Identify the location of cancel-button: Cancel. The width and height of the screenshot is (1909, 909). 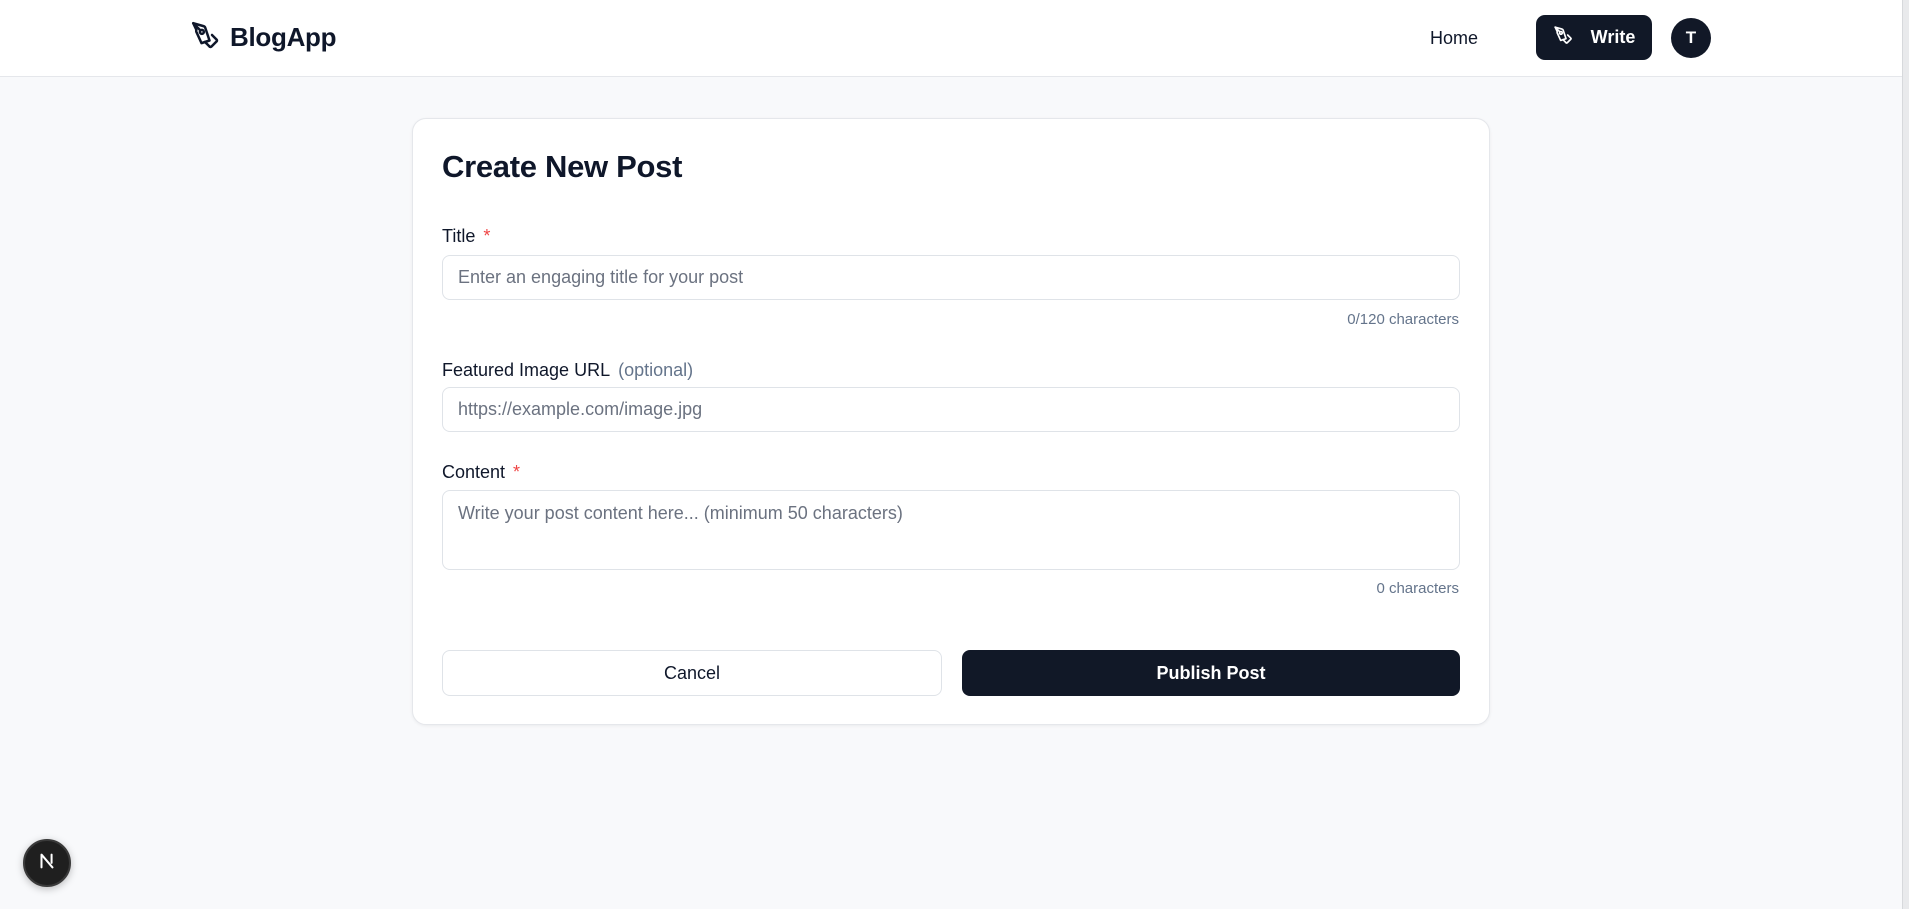
(692, 673).